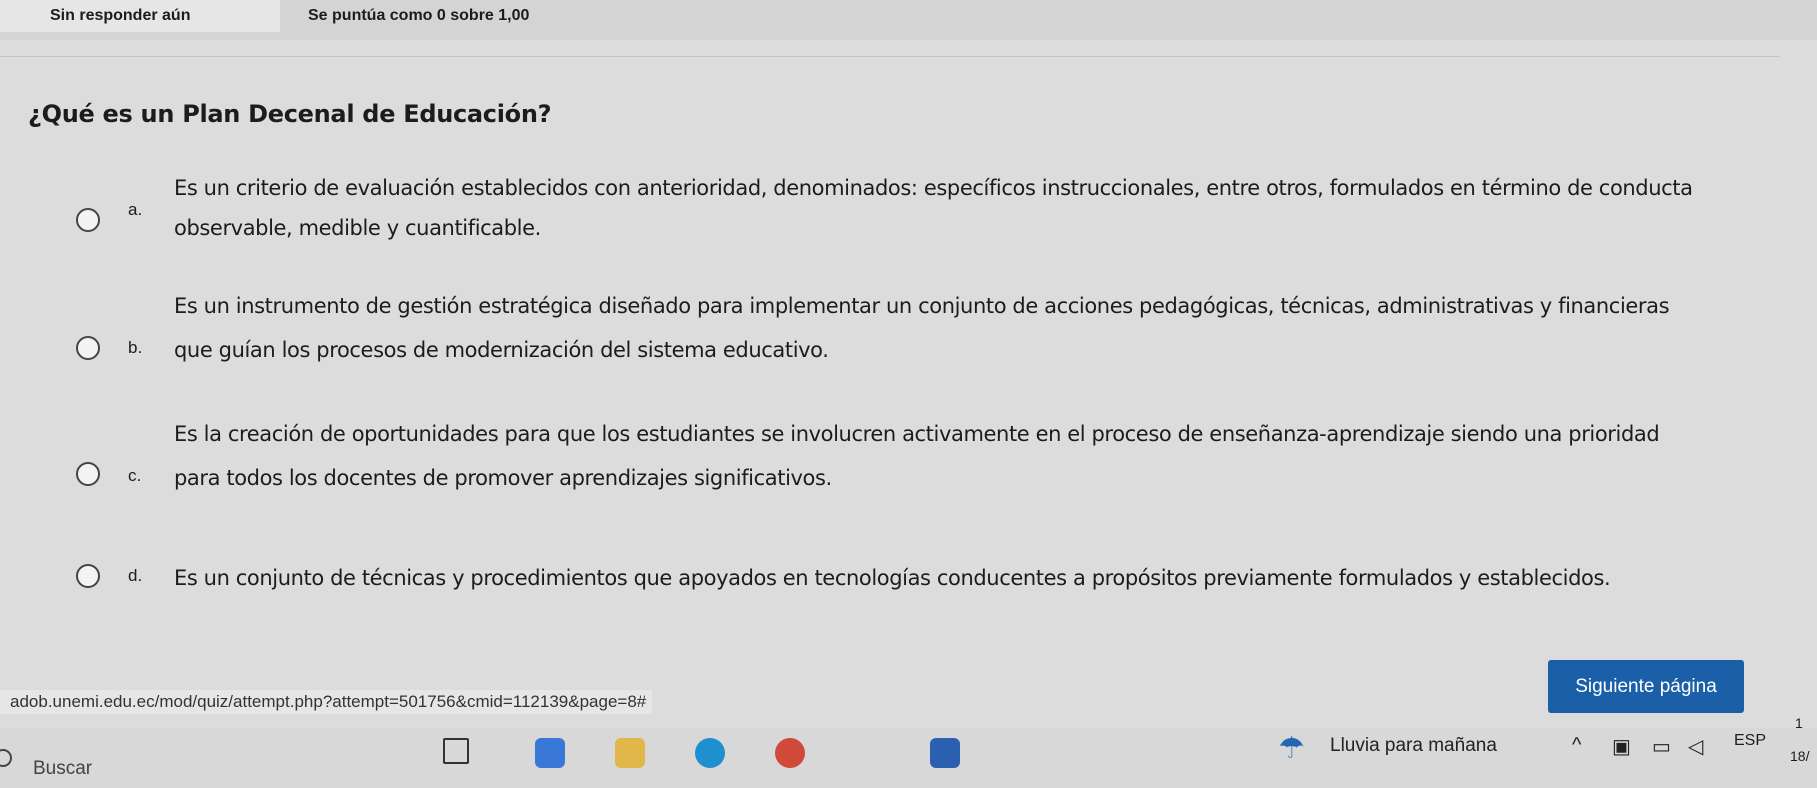  What do you see at coordinates (1695, 746) in the screenshot?
I see `volume-icon: ◁` at bounding box center [1695, 746].